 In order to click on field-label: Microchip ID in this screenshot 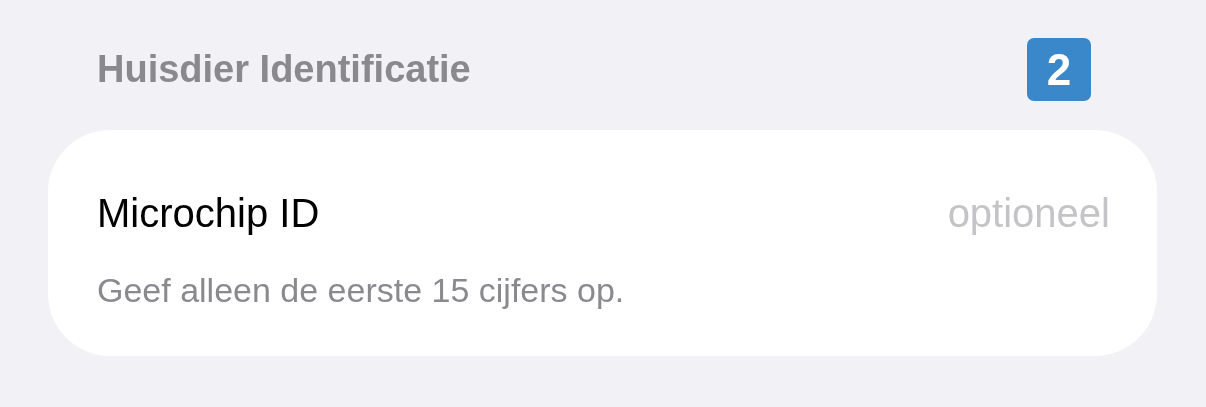, I will do `click(208, 213)`.